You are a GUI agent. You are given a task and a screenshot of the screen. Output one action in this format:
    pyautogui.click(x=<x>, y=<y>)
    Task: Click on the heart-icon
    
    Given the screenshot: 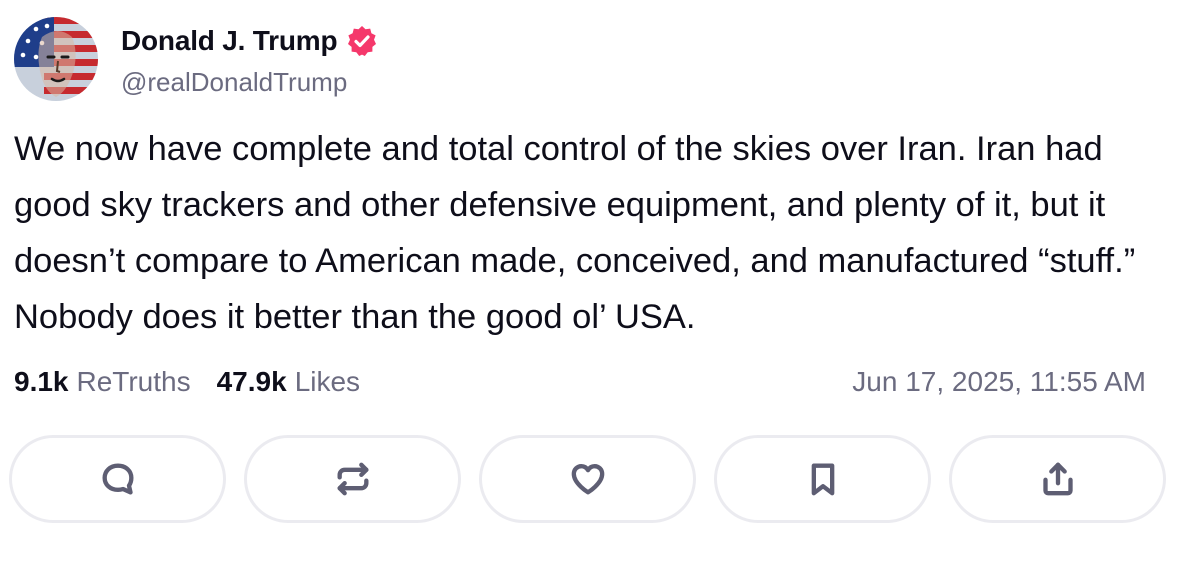 What is the action you would take?
    pyautogui.click(x=587, y=479)
    